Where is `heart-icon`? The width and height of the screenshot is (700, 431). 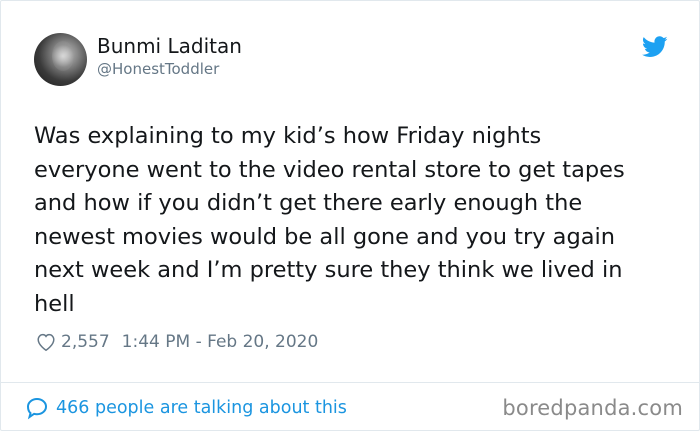 heart-icon is located at coordinates (46, 342).